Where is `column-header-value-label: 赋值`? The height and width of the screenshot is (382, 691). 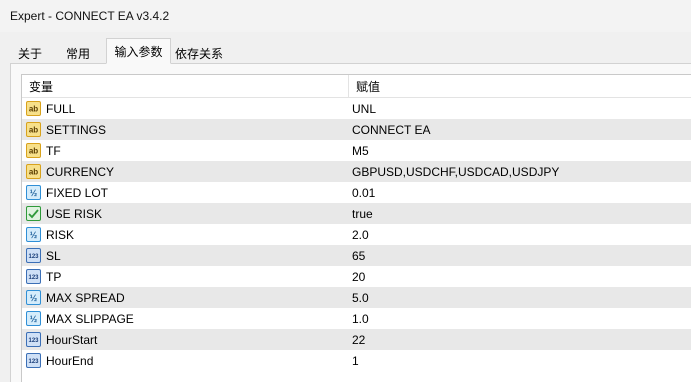
column-header-value-label: 赋值 is located at coordinates (368, 86).